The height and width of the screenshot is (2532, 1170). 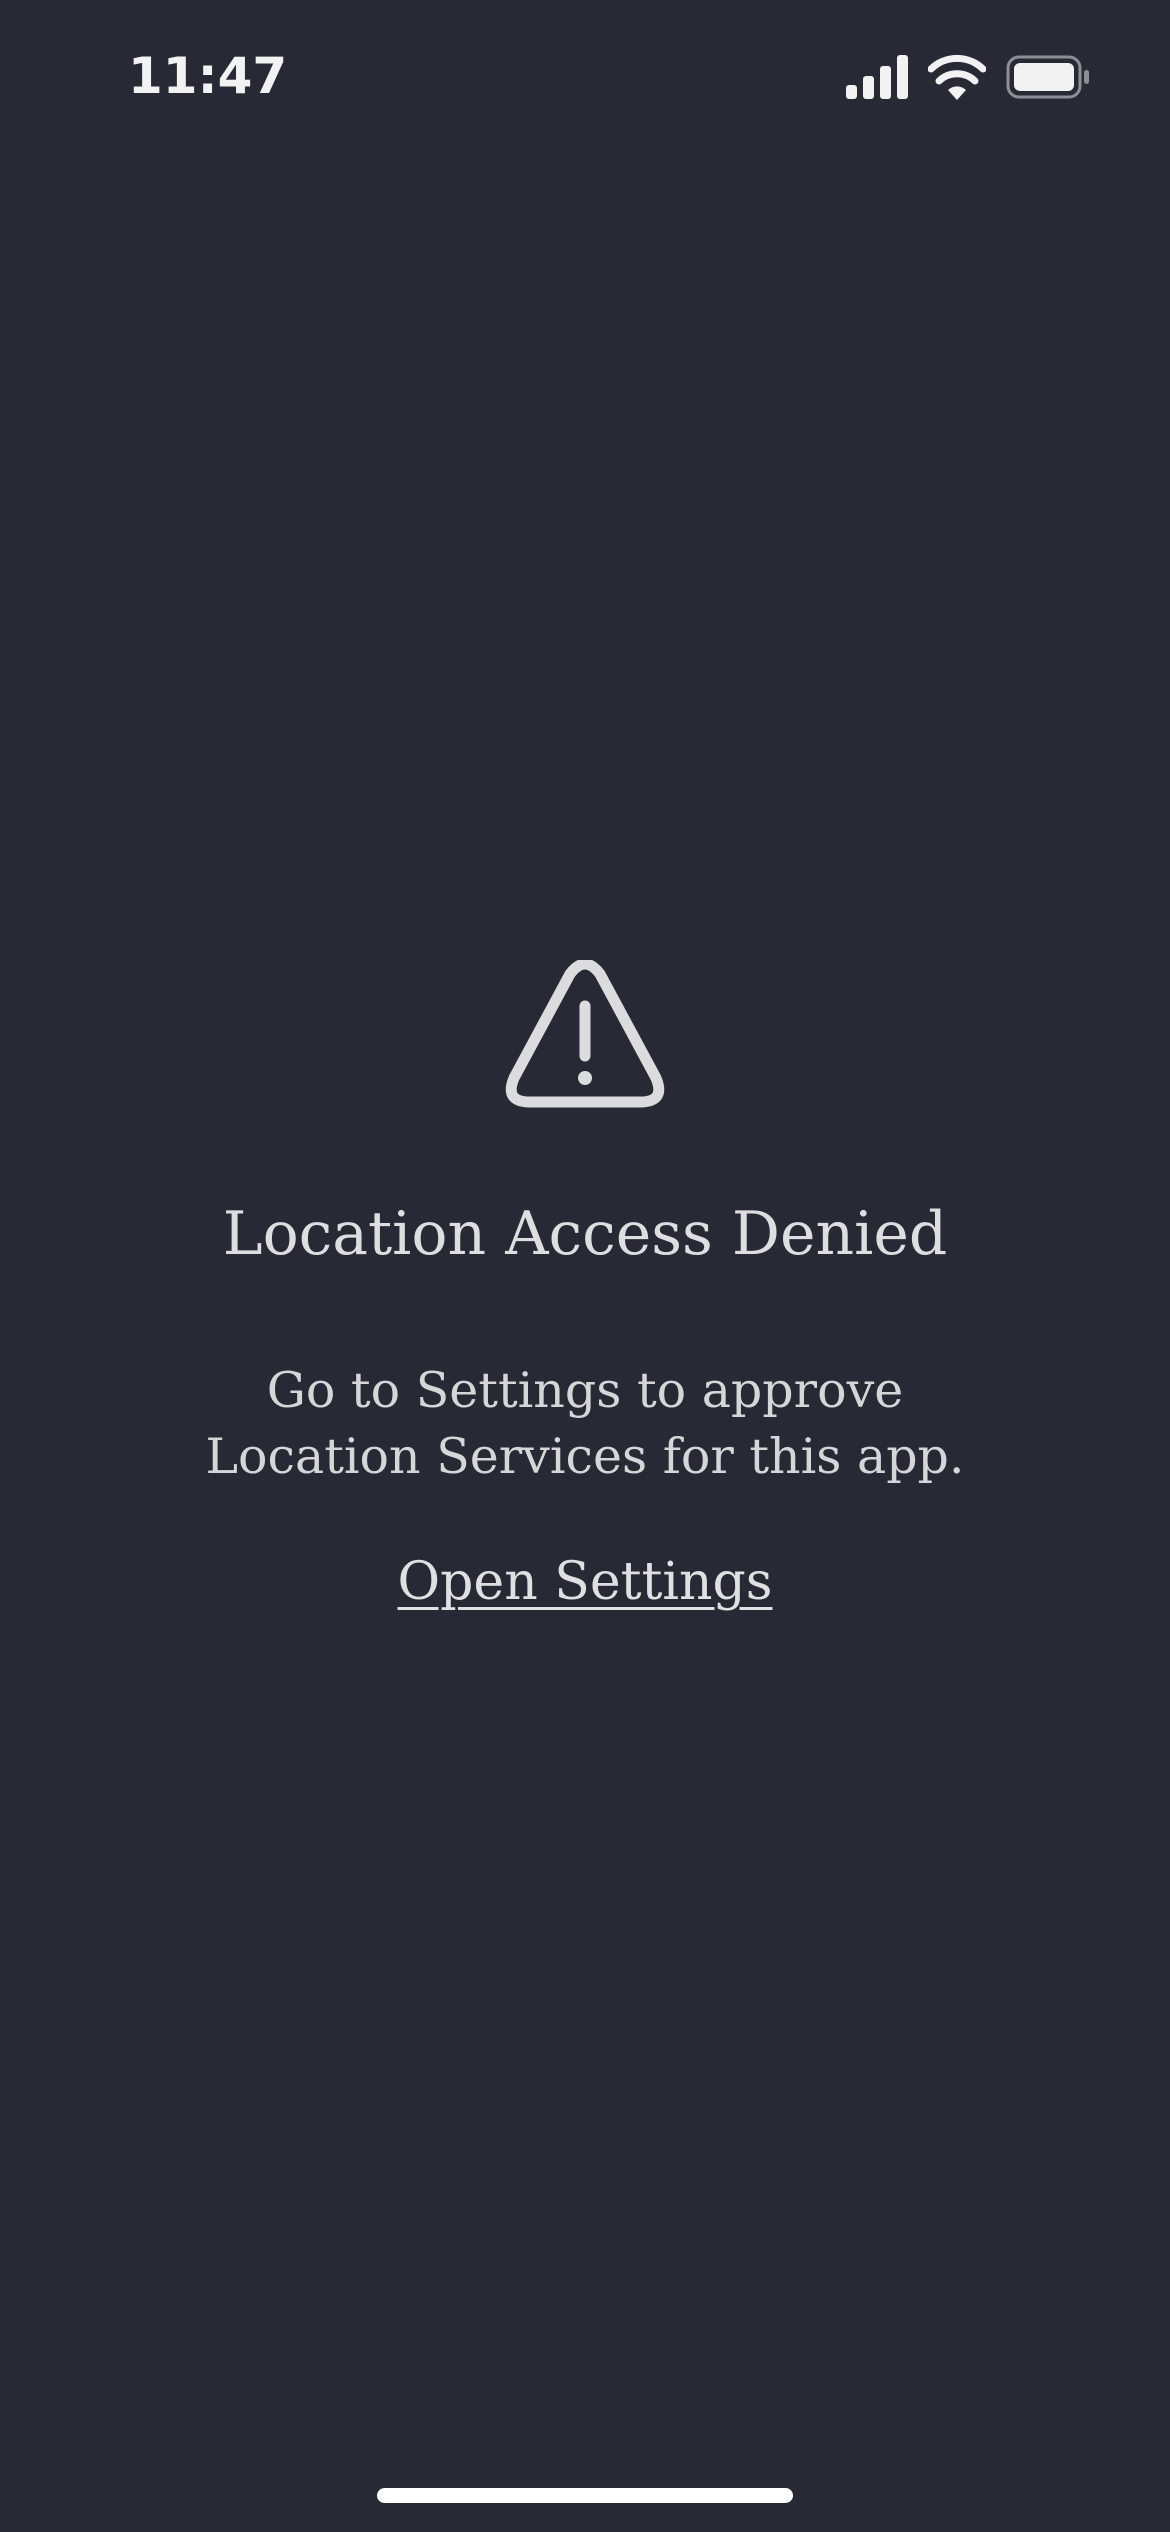 What do you see at coordinates (877, 77) in the screenshot?
I see `cellular-signal-icon` at bounding box center [877, 77].